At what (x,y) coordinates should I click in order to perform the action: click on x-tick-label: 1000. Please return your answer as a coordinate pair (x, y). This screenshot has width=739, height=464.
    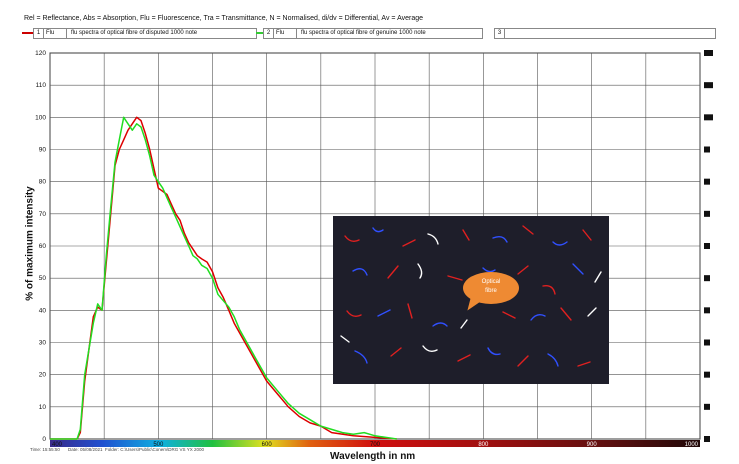
    Looking at the image, I should click on (692, 445).